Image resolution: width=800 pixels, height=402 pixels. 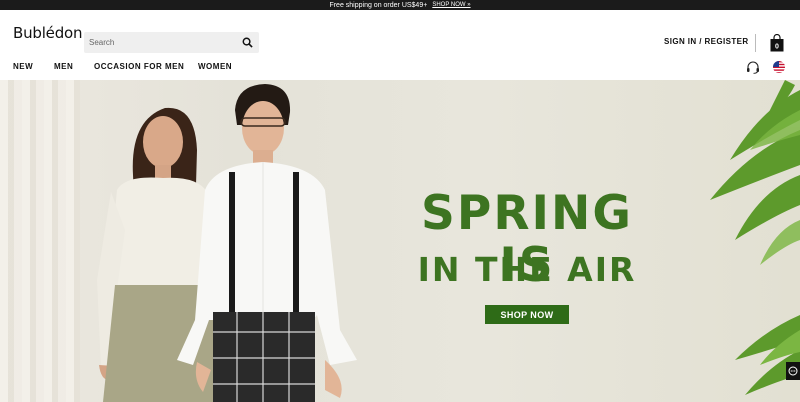 What do you see at coordinates (158, 42) in the screenshot?
I see `search-input` at bounding box center [158, 42].